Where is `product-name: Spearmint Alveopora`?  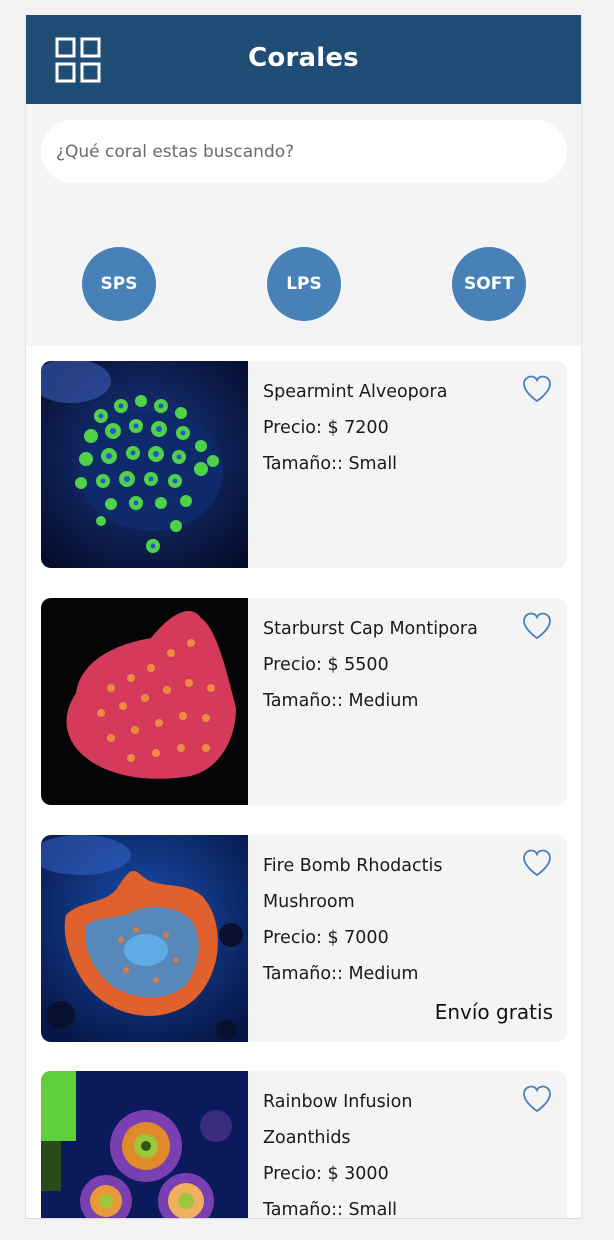 product-name: Spearmint Alveopora is located at coordinates (355, 392).